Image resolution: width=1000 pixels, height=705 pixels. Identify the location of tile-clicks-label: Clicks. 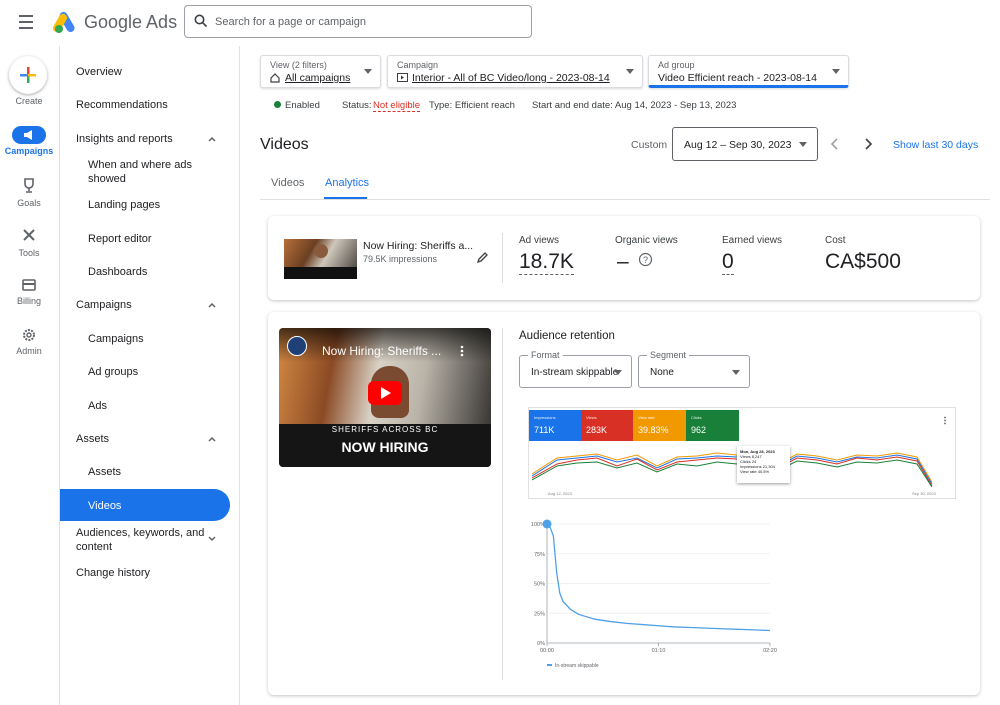
(696, 417).